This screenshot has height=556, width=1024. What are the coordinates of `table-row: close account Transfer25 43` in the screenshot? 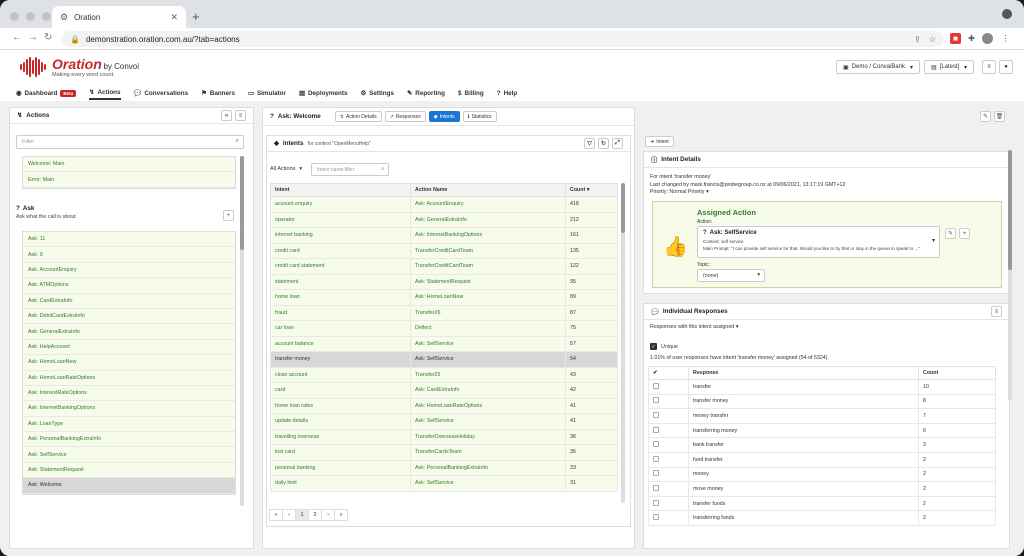 It's located at (444, 374).